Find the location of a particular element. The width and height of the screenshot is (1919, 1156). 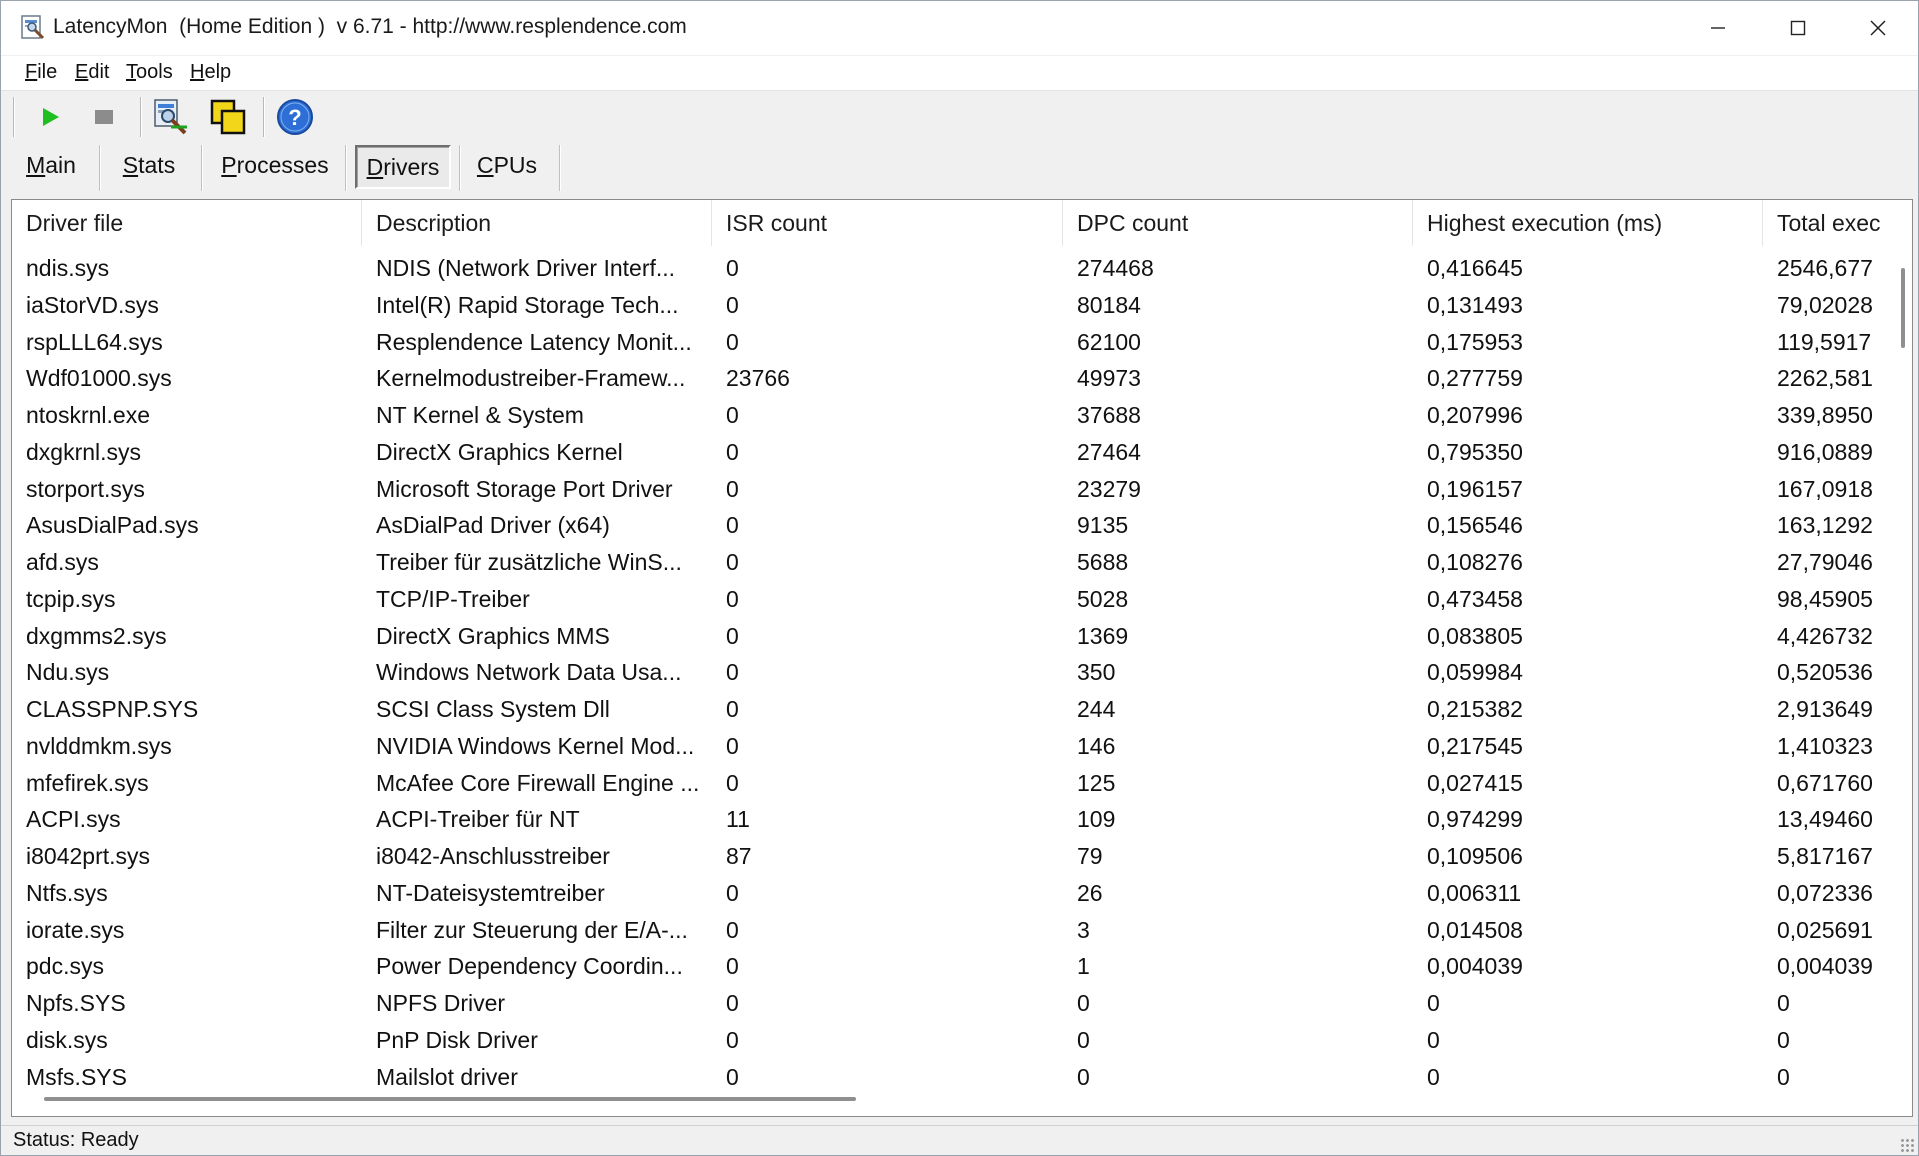

stop-button is located at coordinates (104, 117).